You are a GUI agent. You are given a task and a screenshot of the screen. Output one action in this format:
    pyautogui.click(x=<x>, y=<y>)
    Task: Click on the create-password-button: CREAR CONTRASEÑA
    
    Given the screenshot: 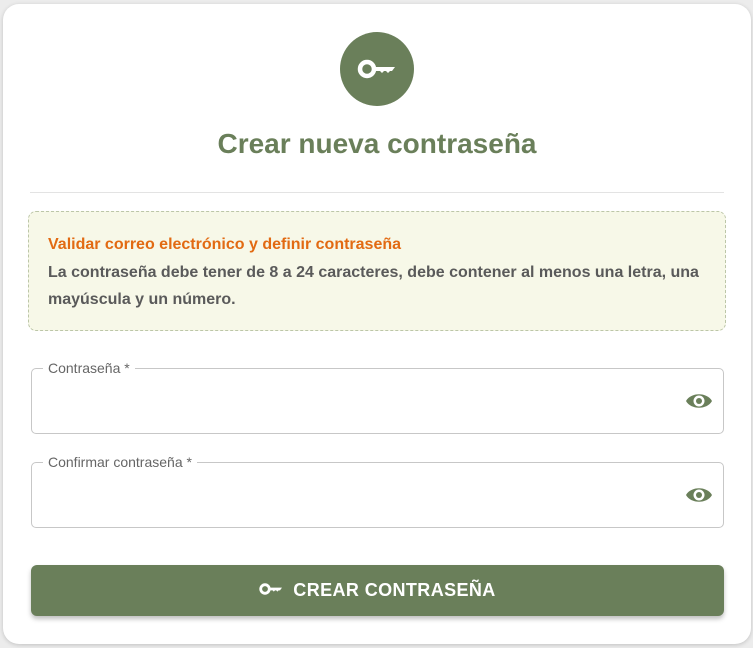 What is the action you would take?
    pyautogui.click(x=377, y=590)
    